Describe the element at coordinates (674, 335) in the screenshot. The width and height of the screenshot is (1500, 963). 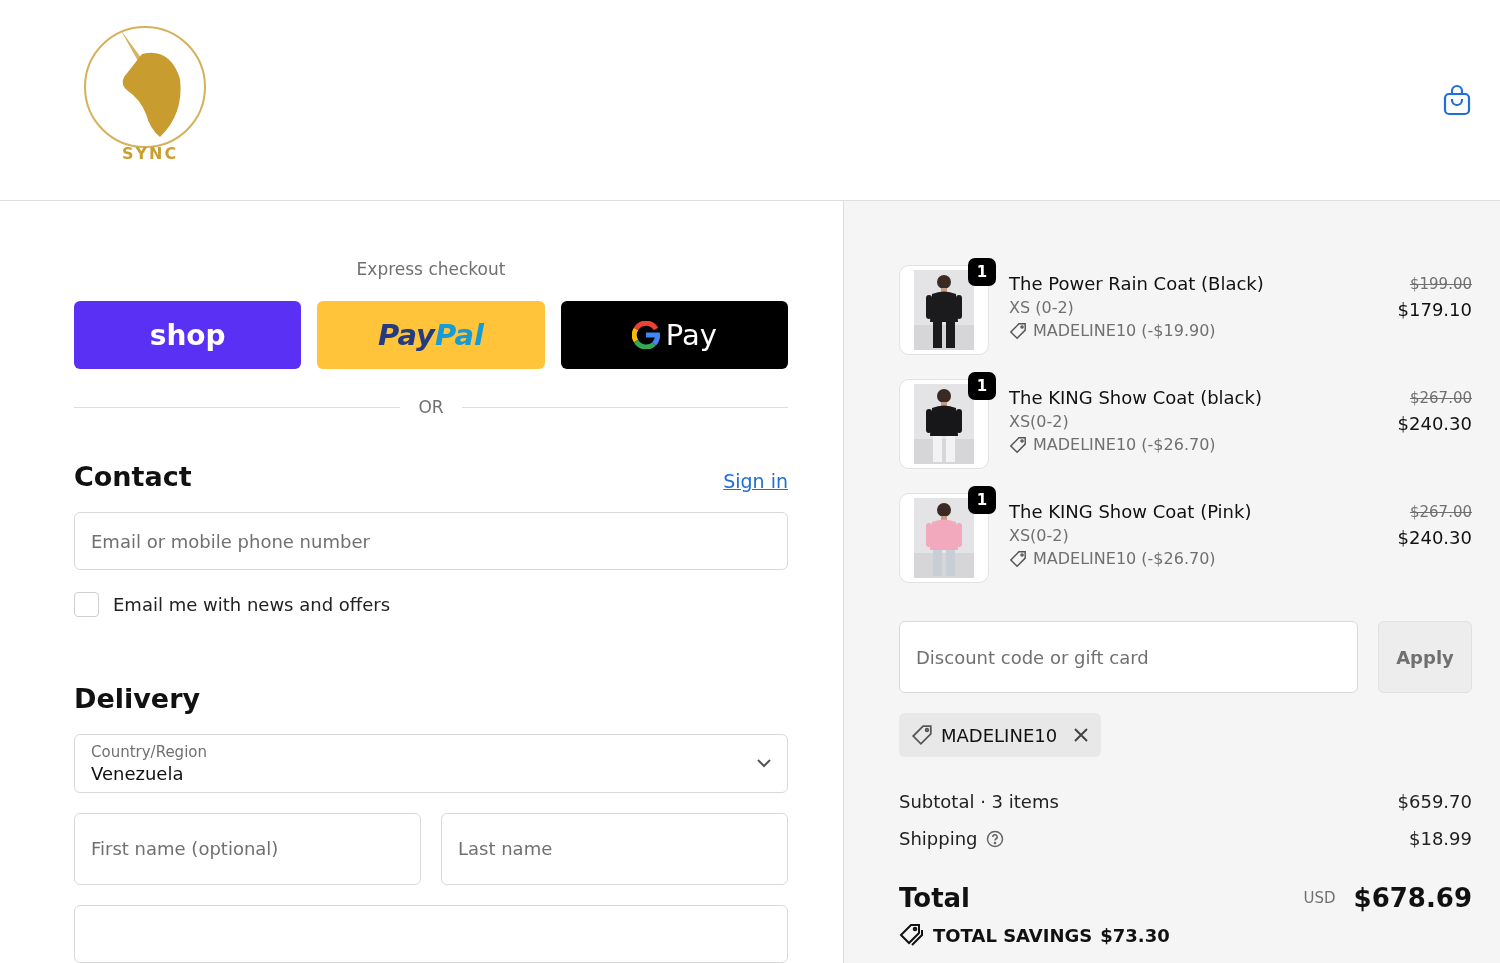
I see `google-pay-button: Pay` at that location.